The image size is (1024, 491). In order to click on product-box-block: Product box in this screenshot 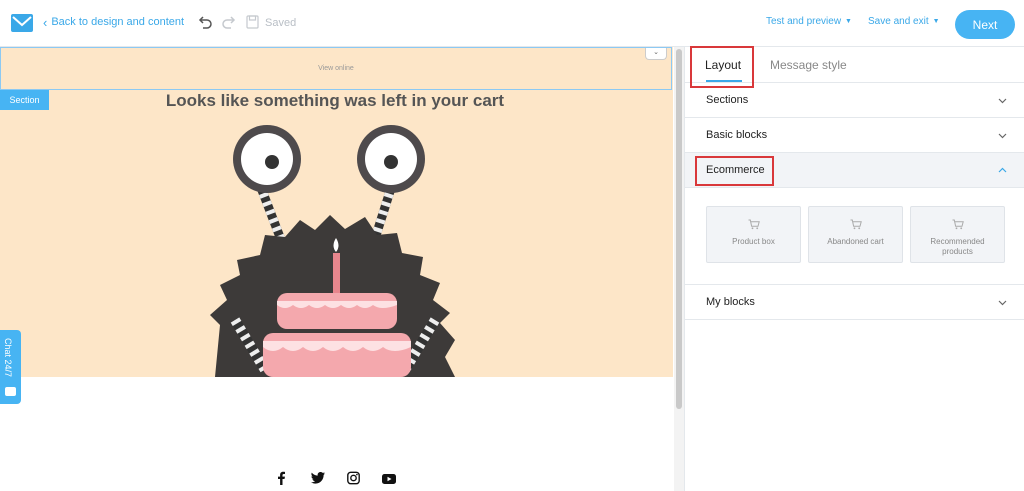, I will do `click(753, 234)`.